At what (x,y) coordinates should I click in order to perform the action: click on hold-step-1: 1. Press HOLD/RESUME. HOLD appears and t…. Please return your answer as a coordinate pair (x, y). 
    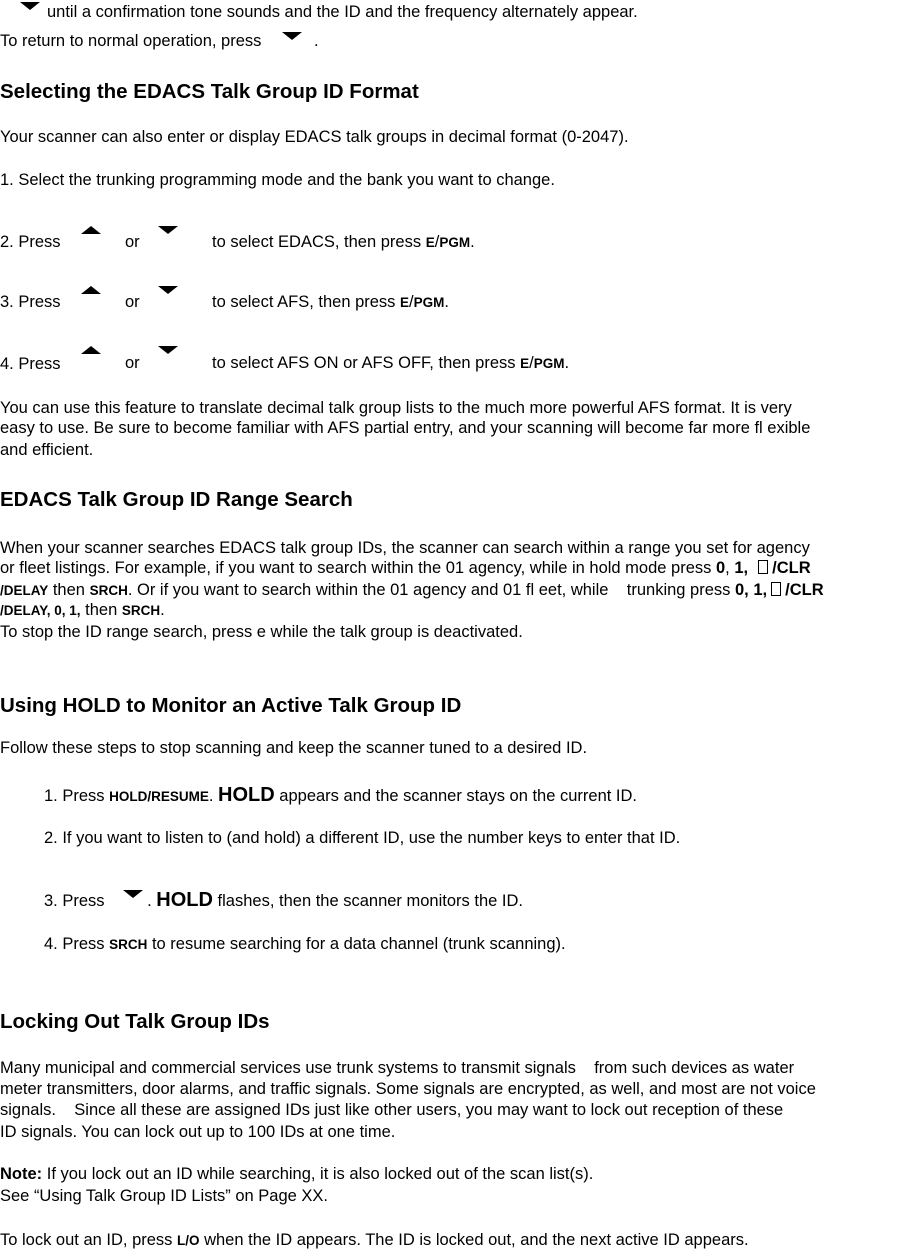
    Looking at the image, I should click on (341, 795).